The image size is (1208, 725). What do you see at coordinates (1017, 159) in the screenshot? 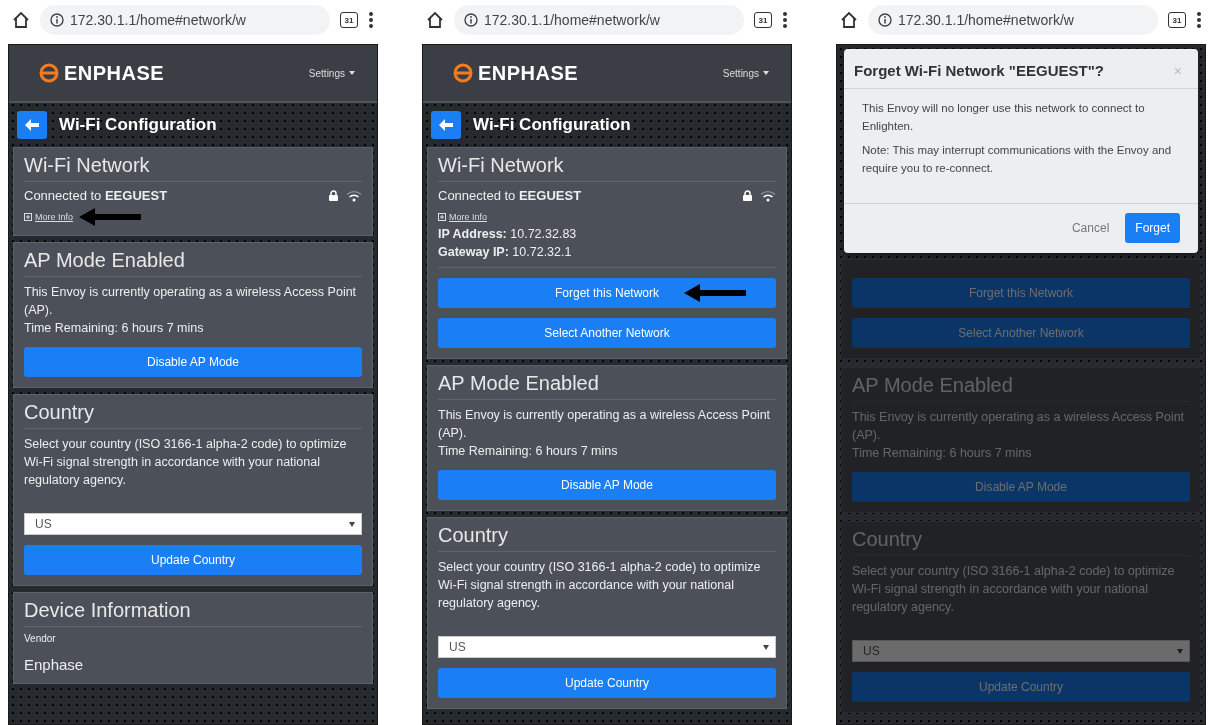
I see `dialog-text: Note: This may interrupt communications with the Envoy and require you to re-connect.` at bounding box center [1017, 159].